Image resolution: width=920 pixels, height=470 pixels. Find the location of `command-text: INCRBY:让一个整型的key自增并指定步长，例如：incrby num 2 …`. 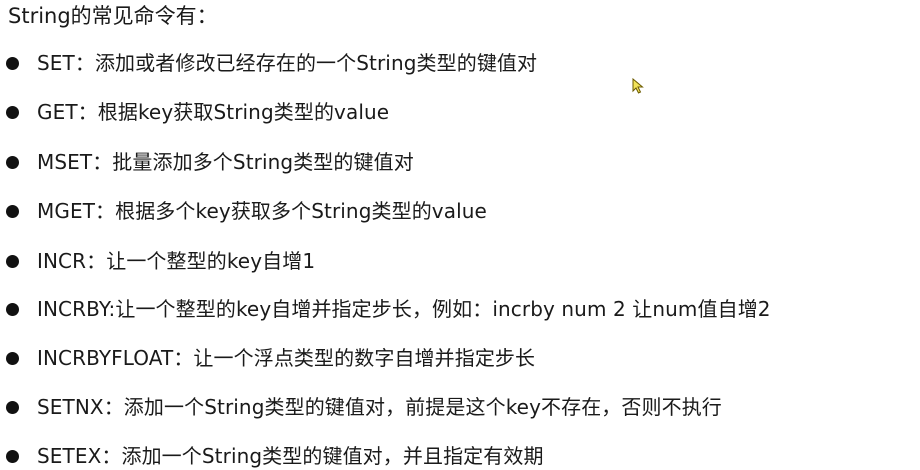

command-text: INCRBY:让一个整型的key自增并指定步长，例如：incrby num 2 … is located at coordinates (404, 309).